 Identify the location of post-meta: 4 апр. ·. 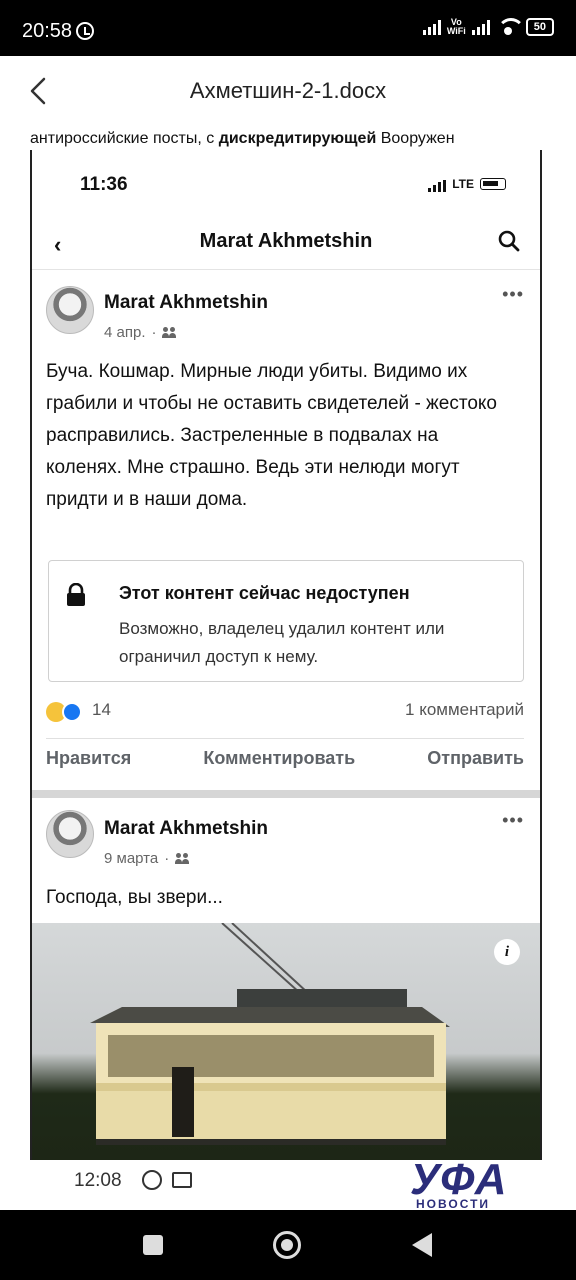
(141, 332).